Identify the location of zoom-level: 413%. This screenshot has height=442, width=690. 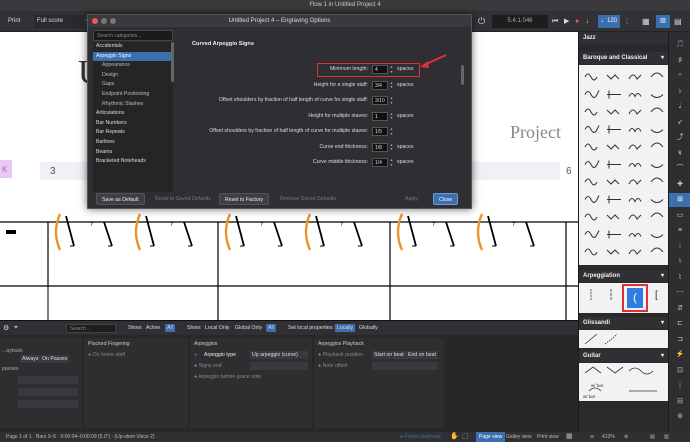
(608, 437).